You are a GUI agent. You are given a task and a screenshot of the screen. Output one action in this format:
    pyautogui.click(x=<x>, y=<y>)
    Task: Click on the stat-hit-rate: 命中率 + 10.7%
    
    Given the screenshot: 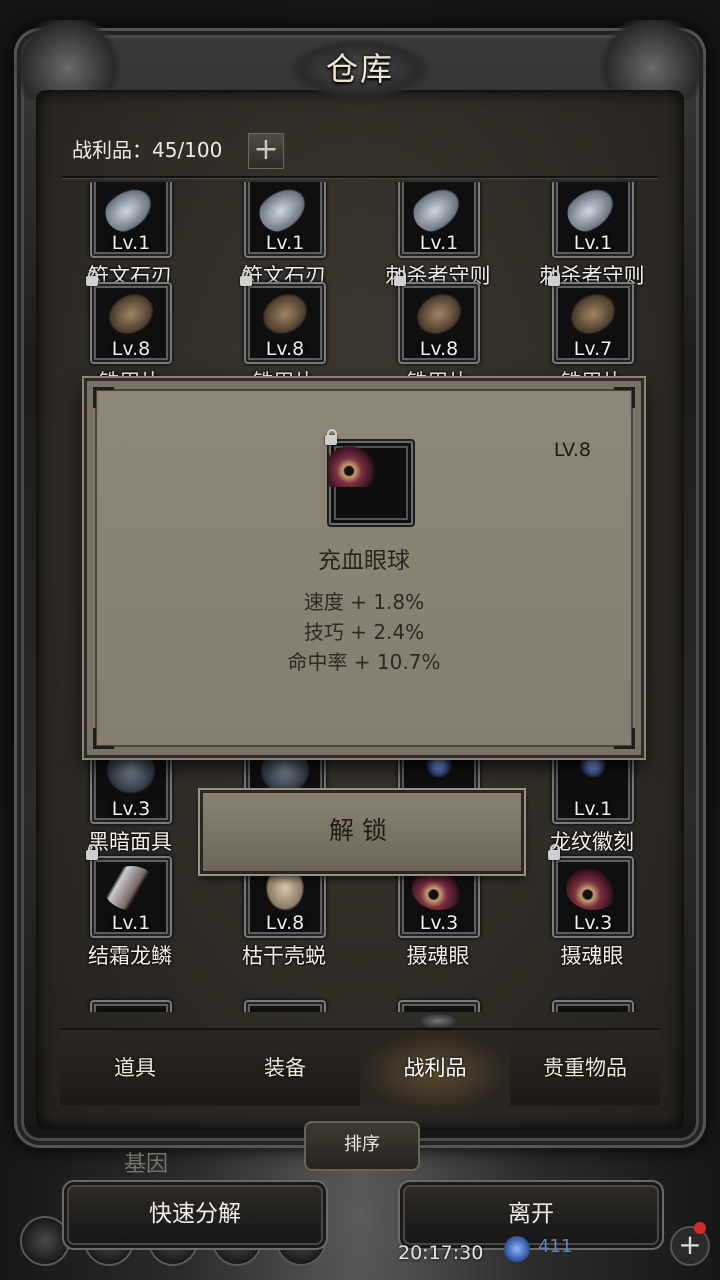 What is the action you would take?
    pyautogui.click(x=364, y=662)
    